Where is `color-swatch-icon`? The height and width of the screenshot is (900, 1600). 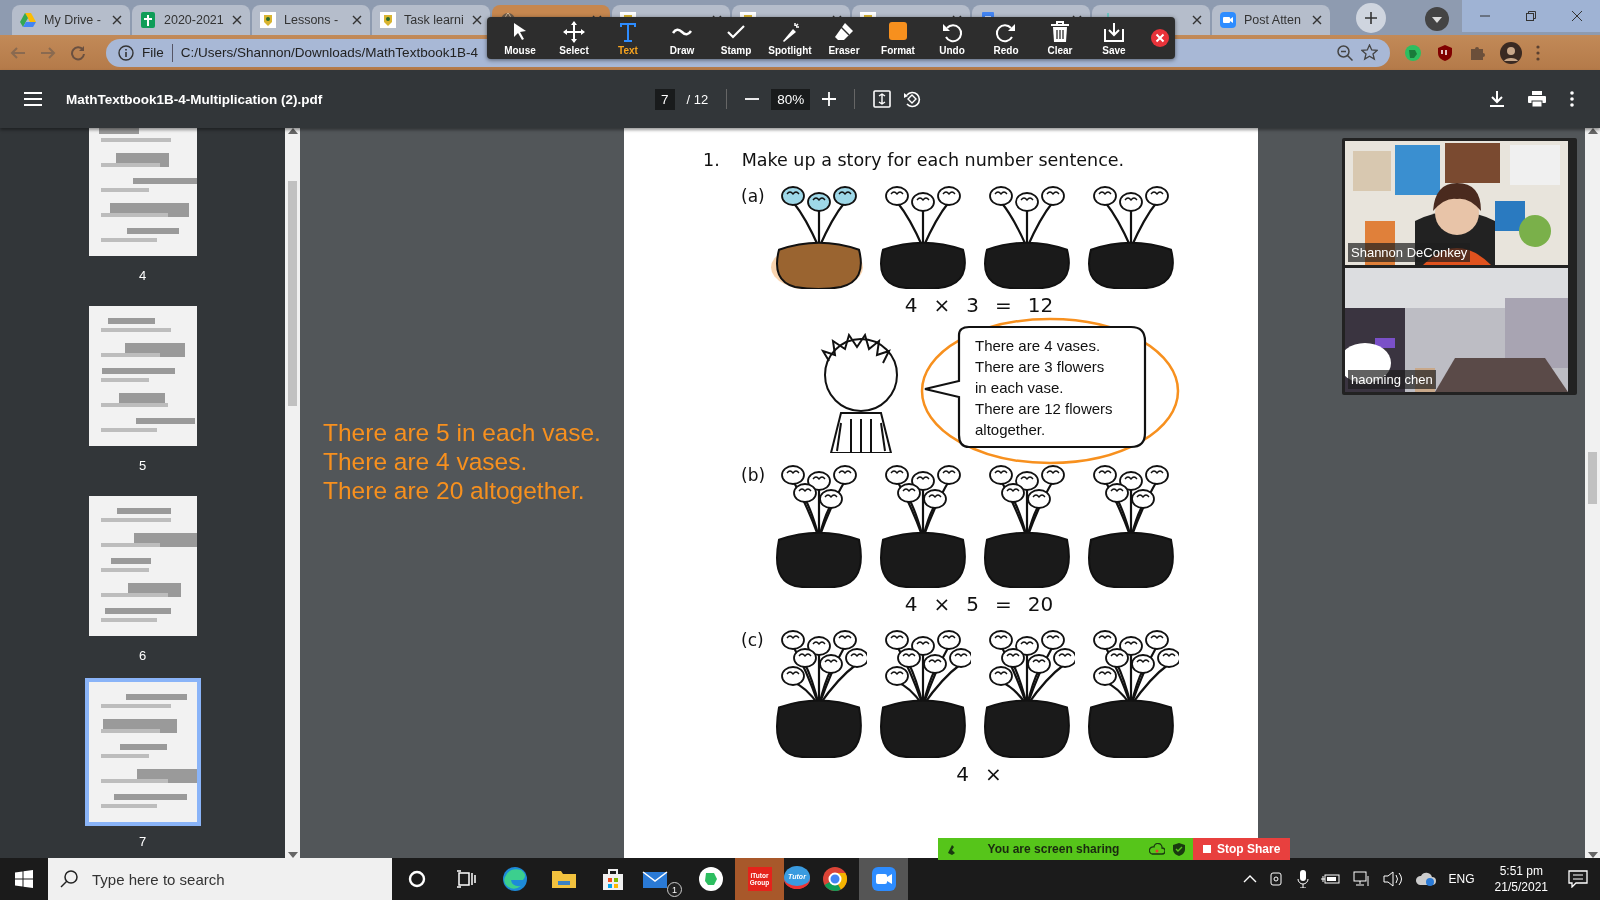 color-swatch-icon is located at coordinates (898, 31).